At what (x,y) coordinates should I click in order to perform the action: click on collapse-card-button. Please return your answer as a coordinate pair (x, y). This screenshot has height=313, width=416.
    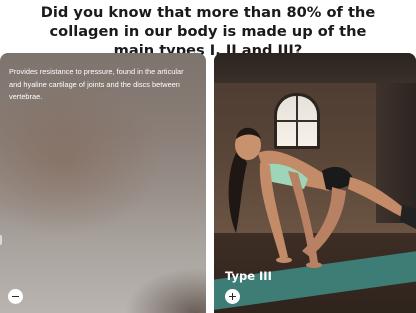
    Looking at the image, I should click on (15, 296).